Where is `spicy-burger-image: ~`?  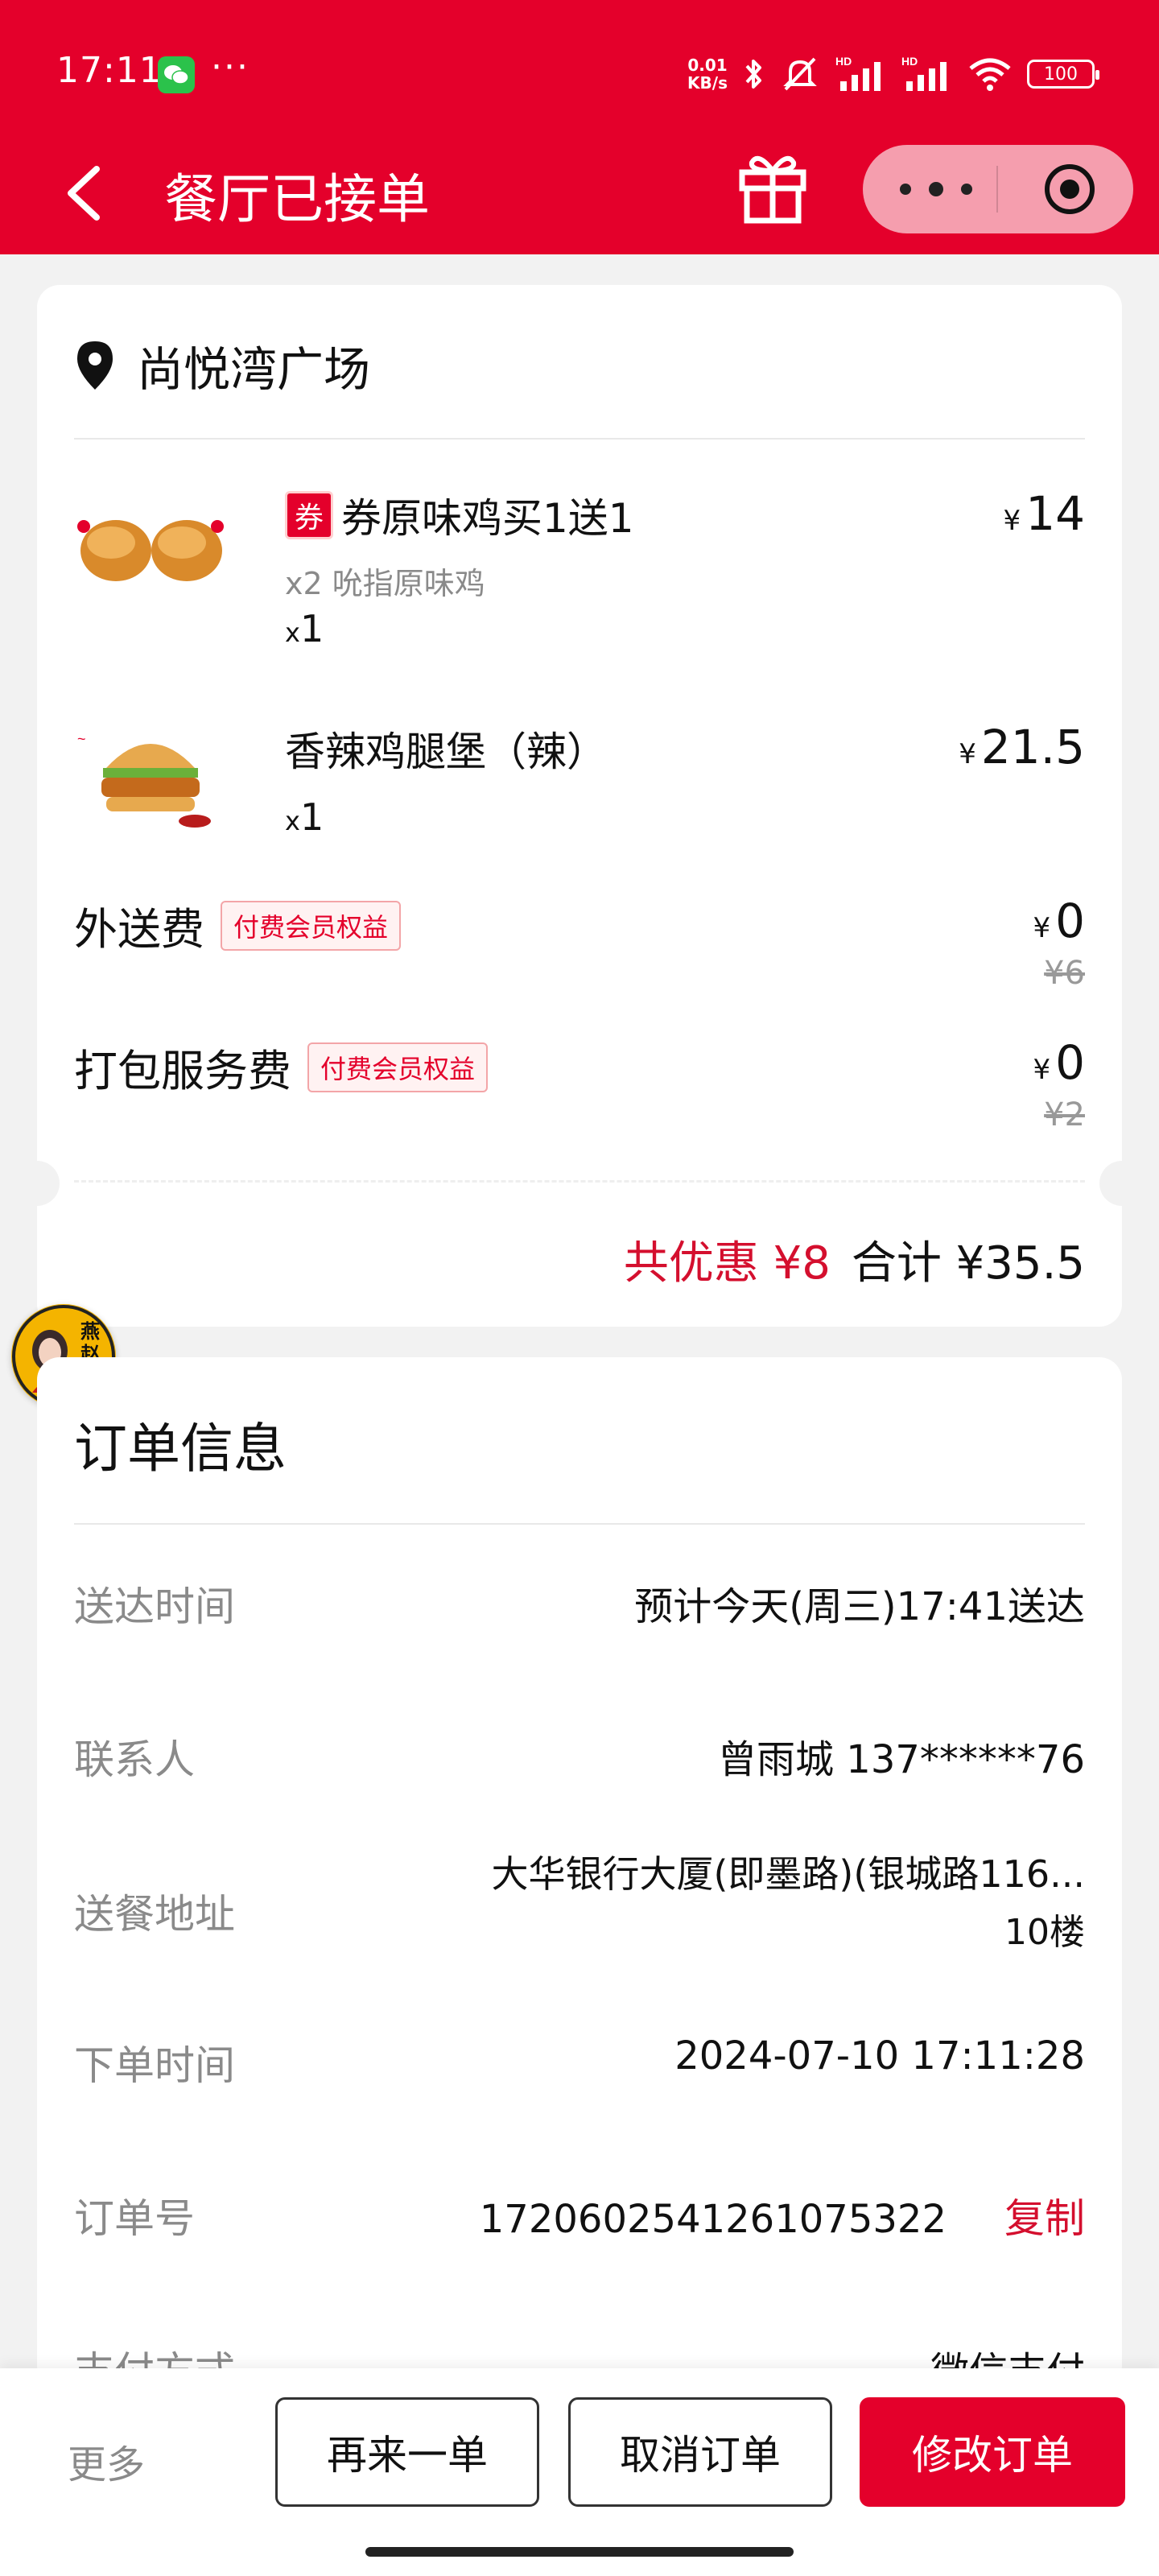 spicy-burger-image: ~ is located at coordinates (144, 779).